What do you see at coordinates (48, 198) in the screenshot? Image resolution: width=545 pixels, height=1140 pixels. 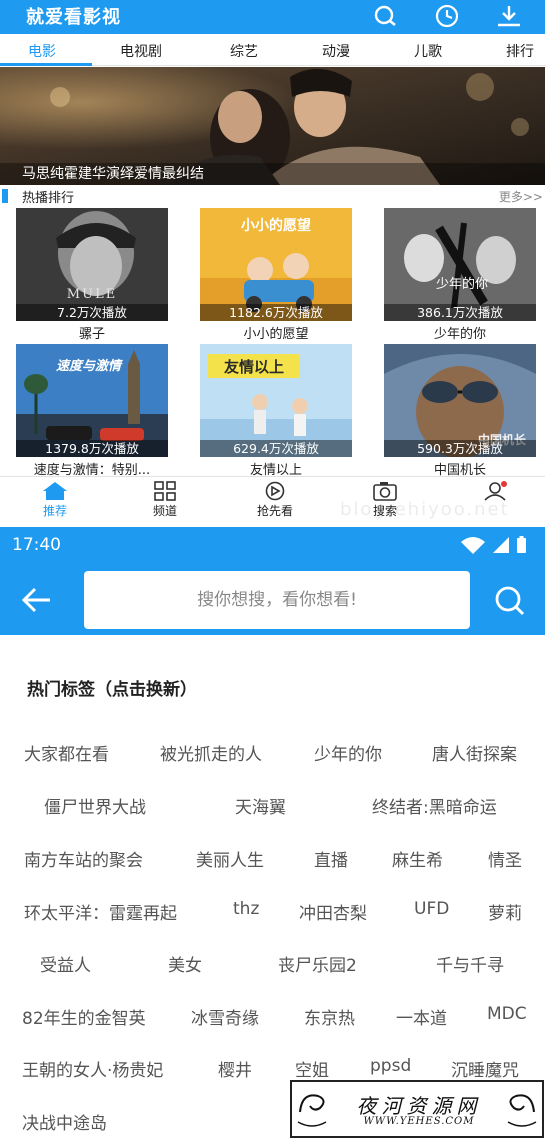 I see `section-title: 热播排行` at bounding box center [48, 198].